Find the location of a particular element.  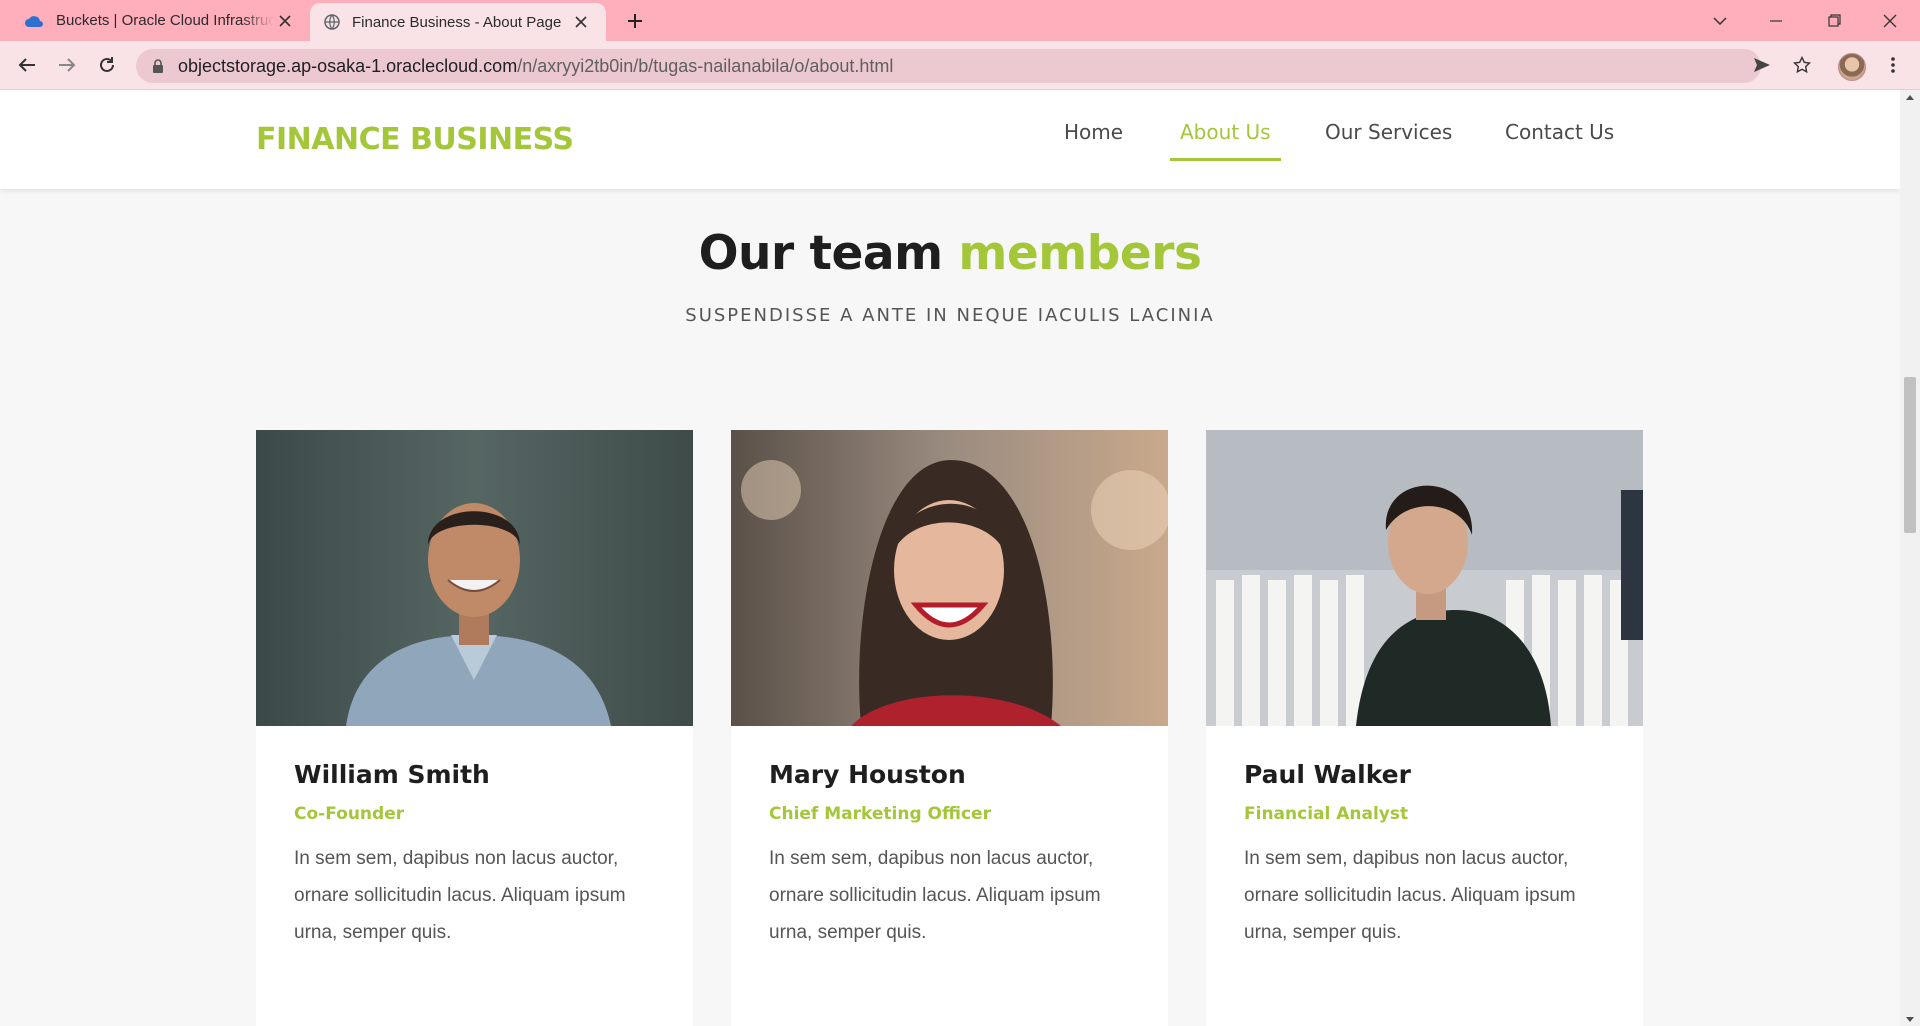

send-icon is located at coordinates (1762, 65).